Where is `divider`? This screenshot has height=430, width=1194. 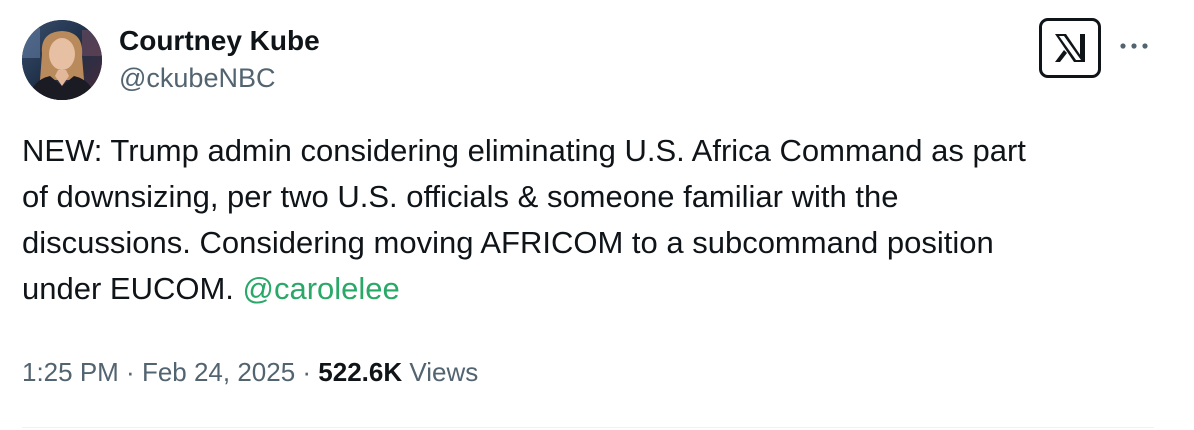 divider is located at coordinates (588, 427).